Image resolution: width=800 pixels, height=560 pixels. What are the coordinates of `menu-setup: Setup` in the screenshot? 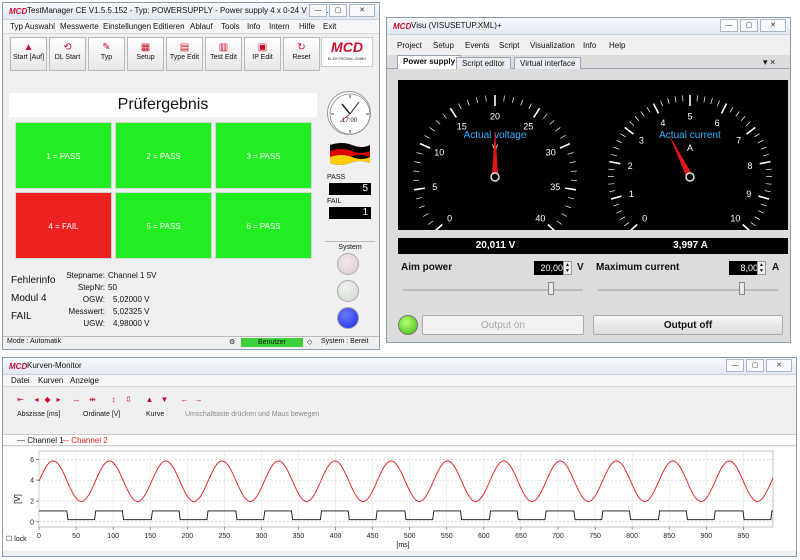 It's located at (443, 45).